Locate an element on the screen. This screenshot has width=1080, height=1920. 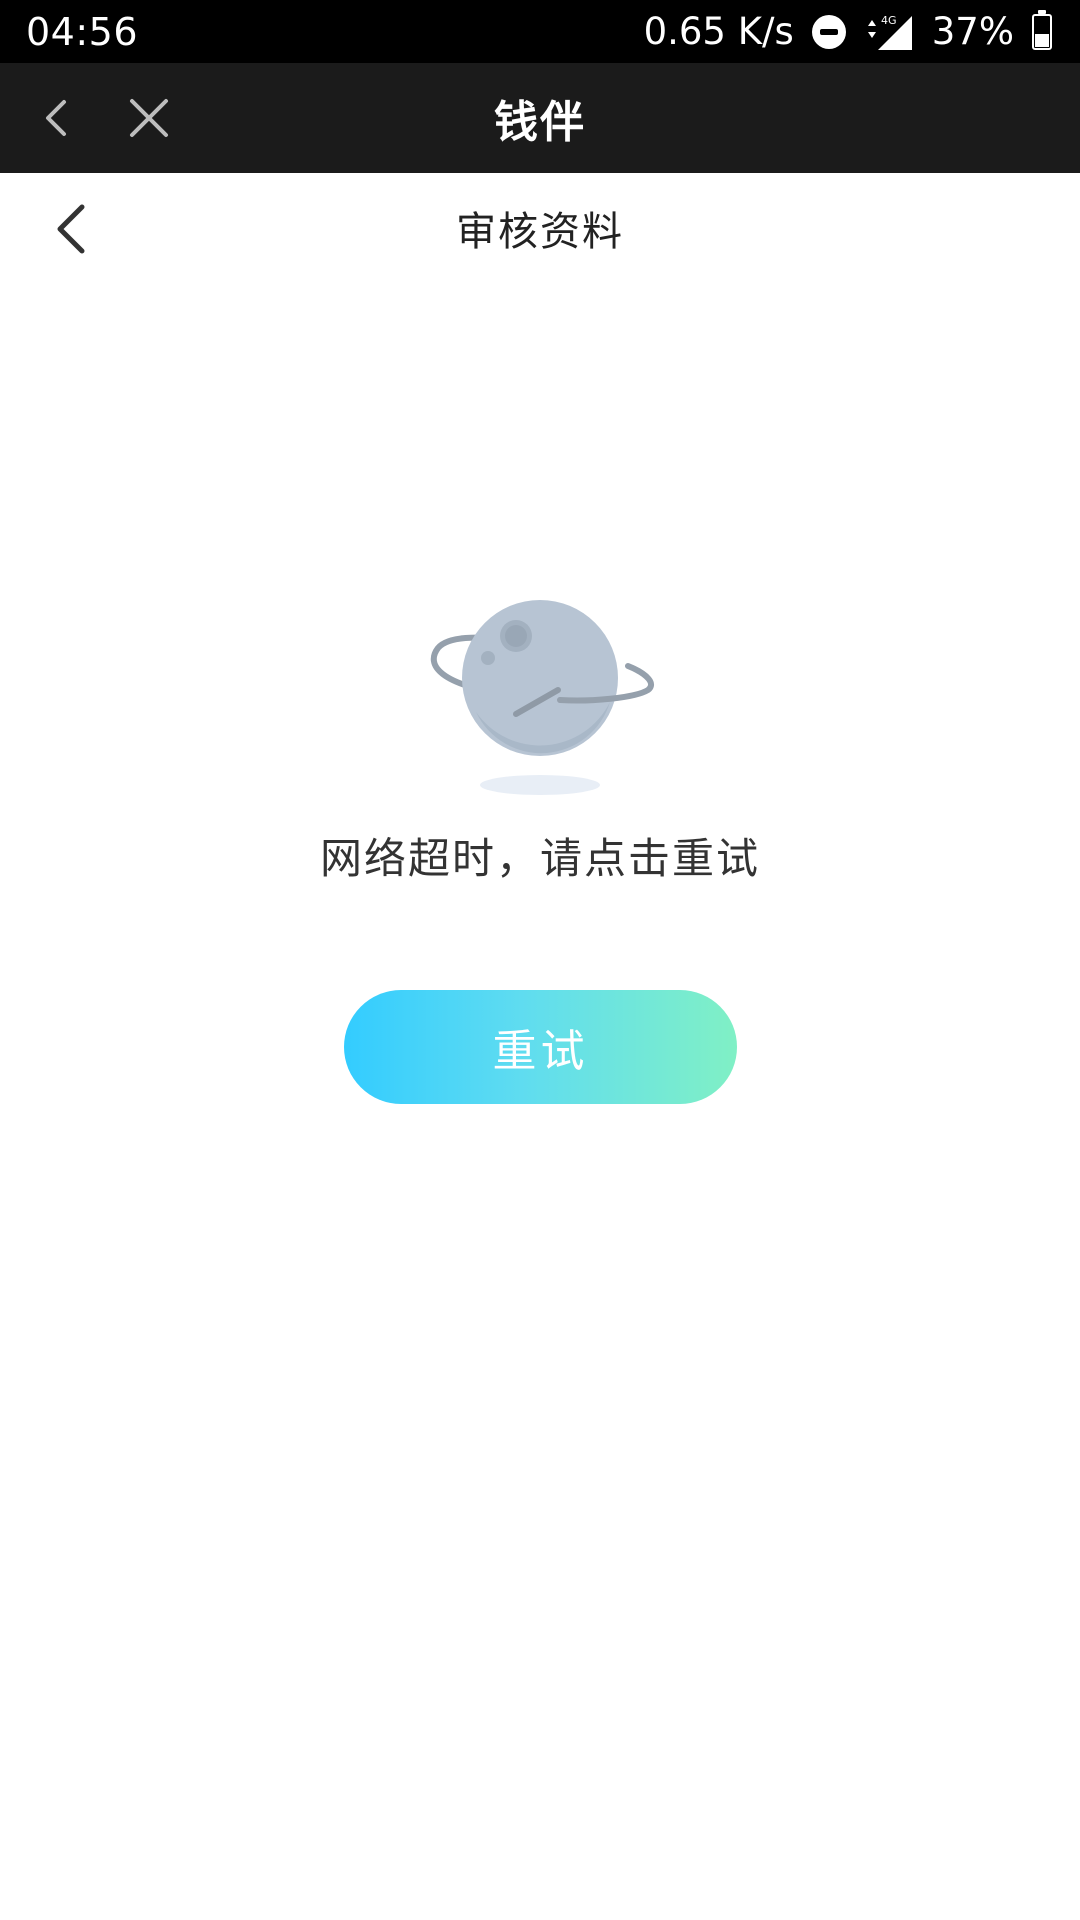
app-bar: 钱伴 is located at coordinates (540, 118).